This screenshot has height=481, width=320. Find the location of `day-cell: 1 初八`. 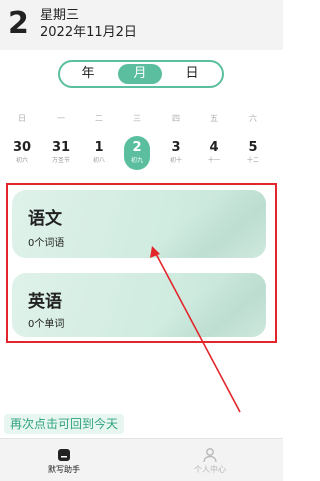

day-cell: 1 初八 is located at coordinates (99, 153).